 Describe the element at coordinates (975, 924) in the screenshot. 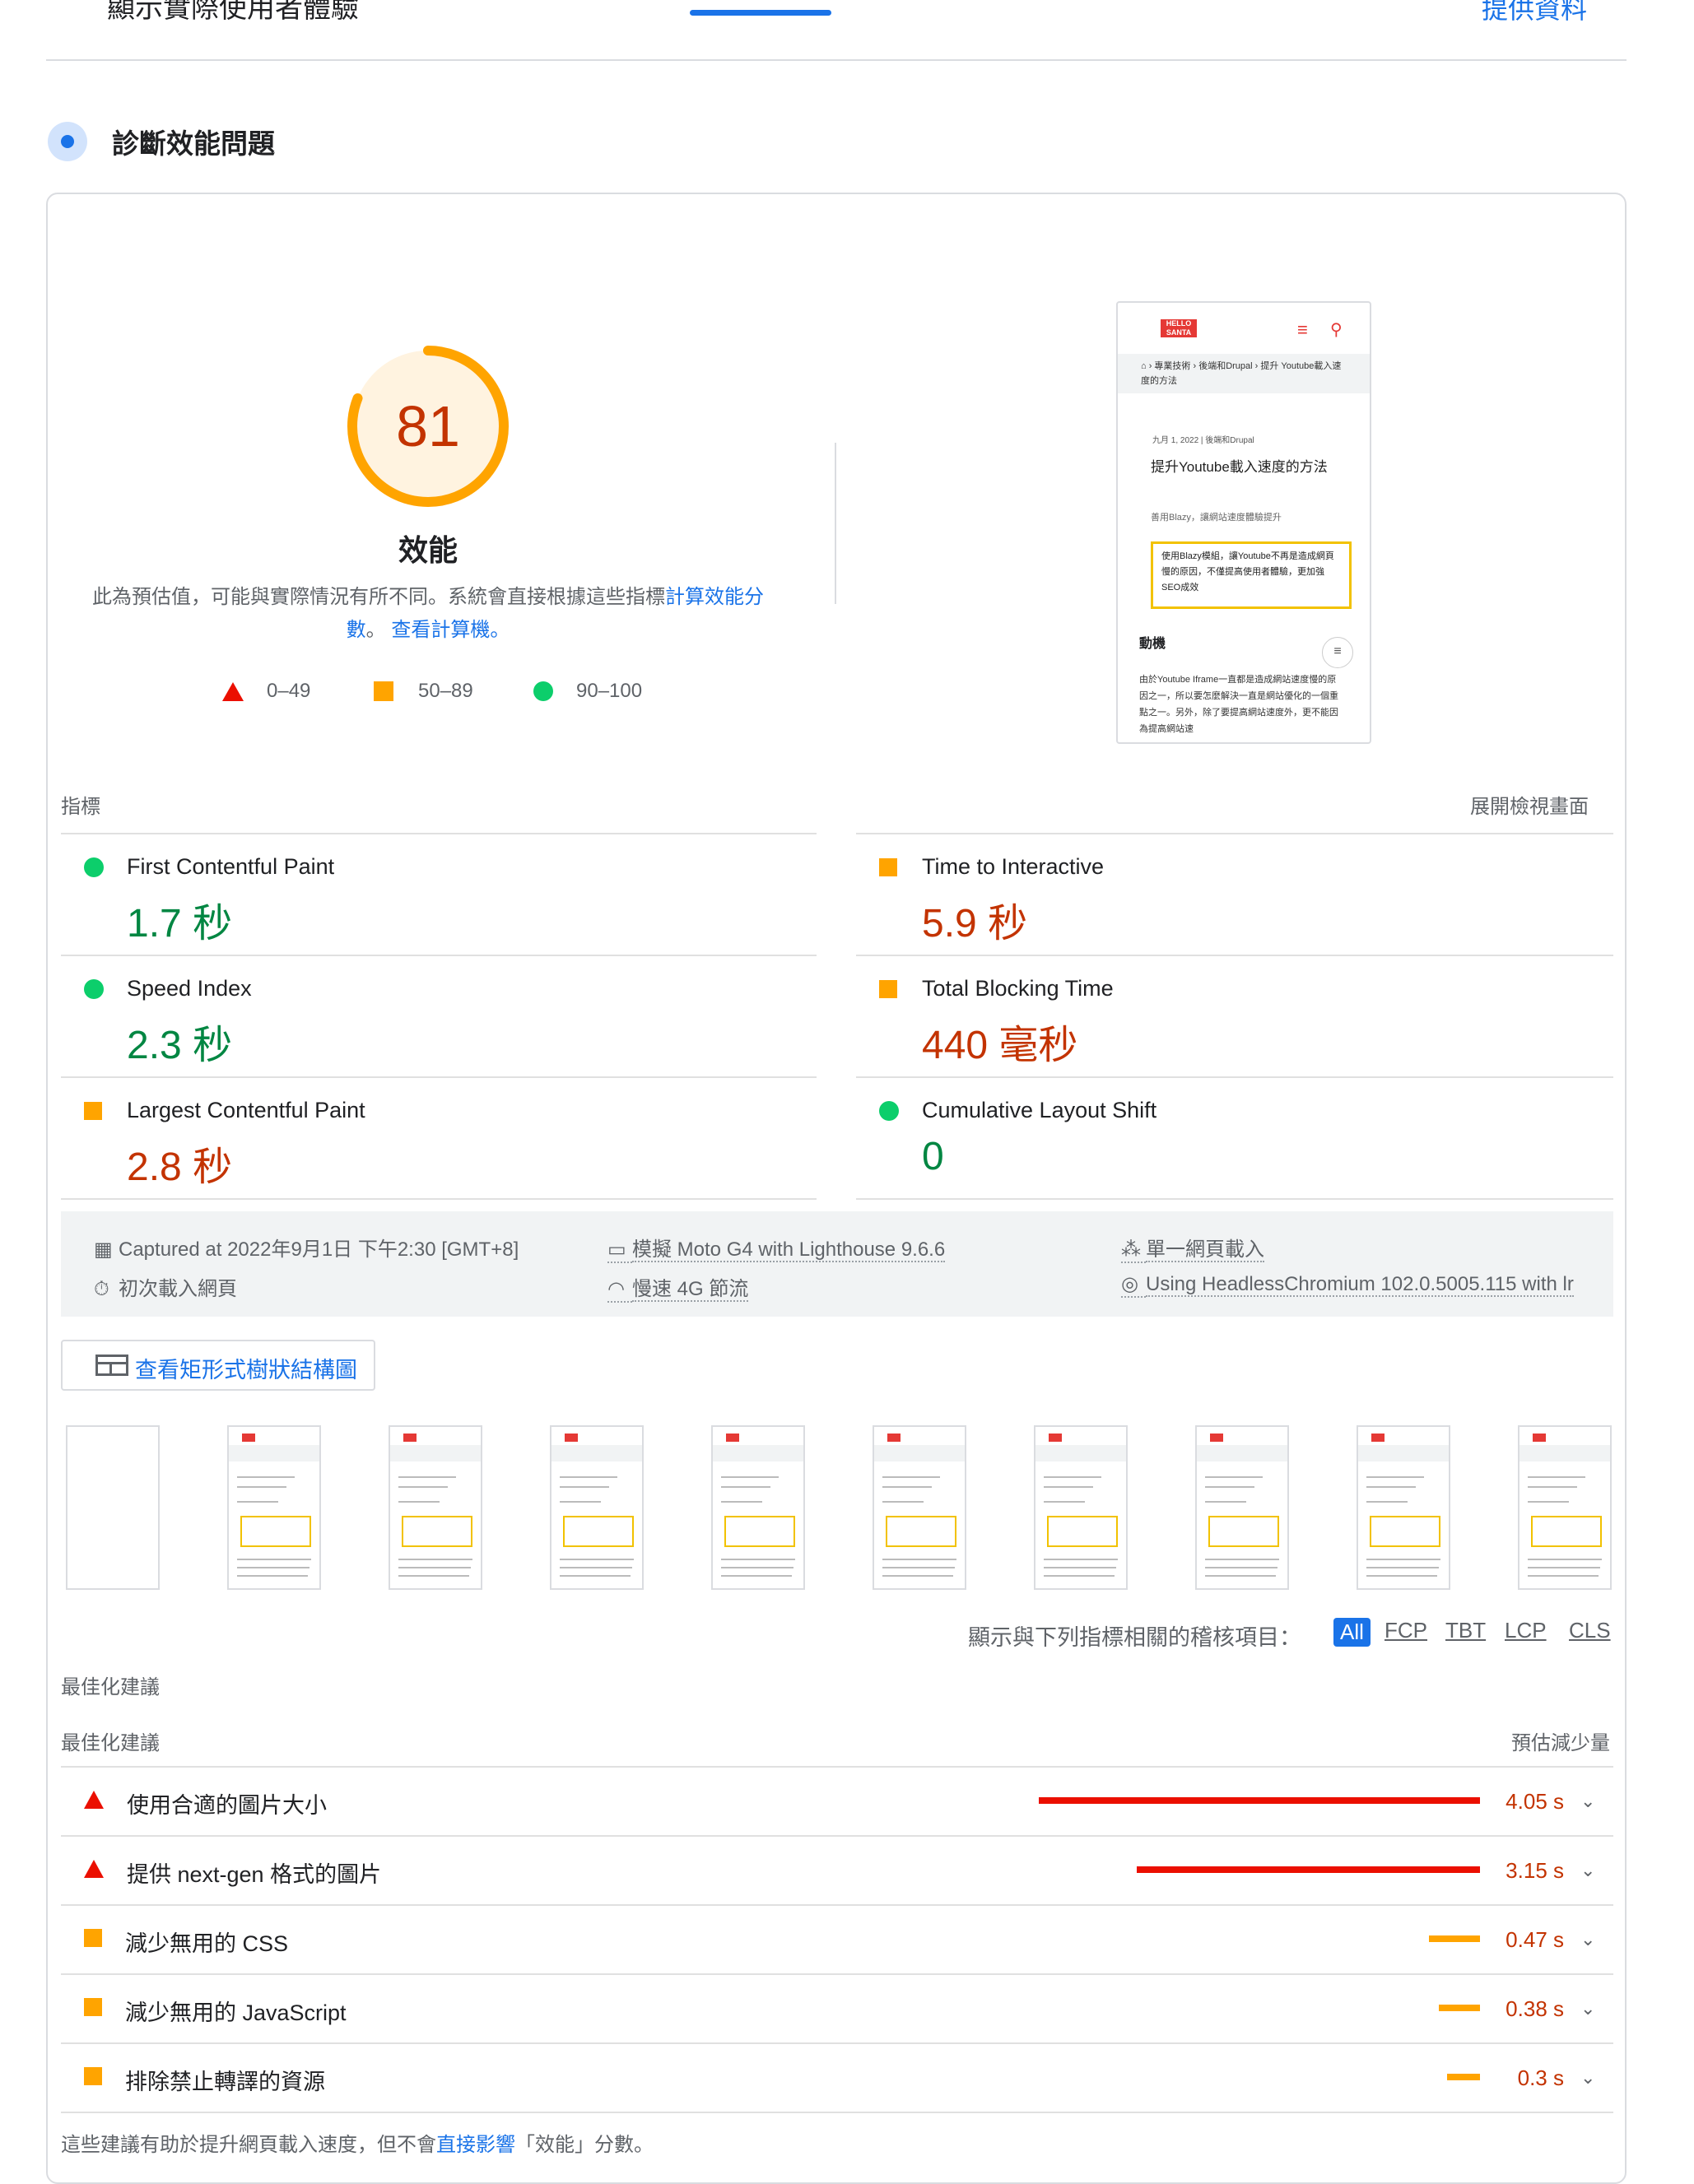

I see `metric-tti-value: 5.9 秒` at that location.